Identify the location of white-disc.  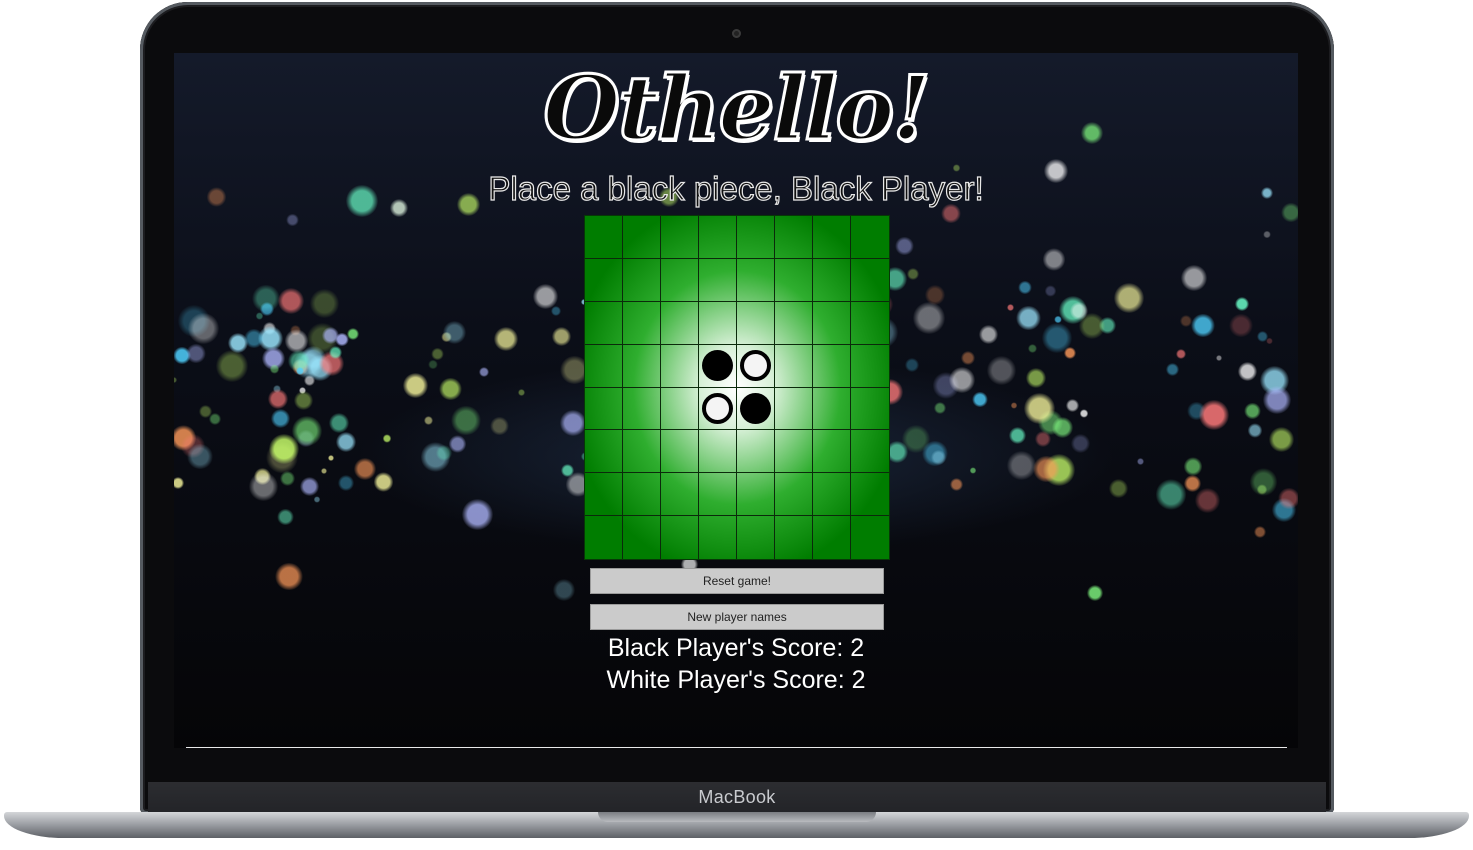
(717, 408).